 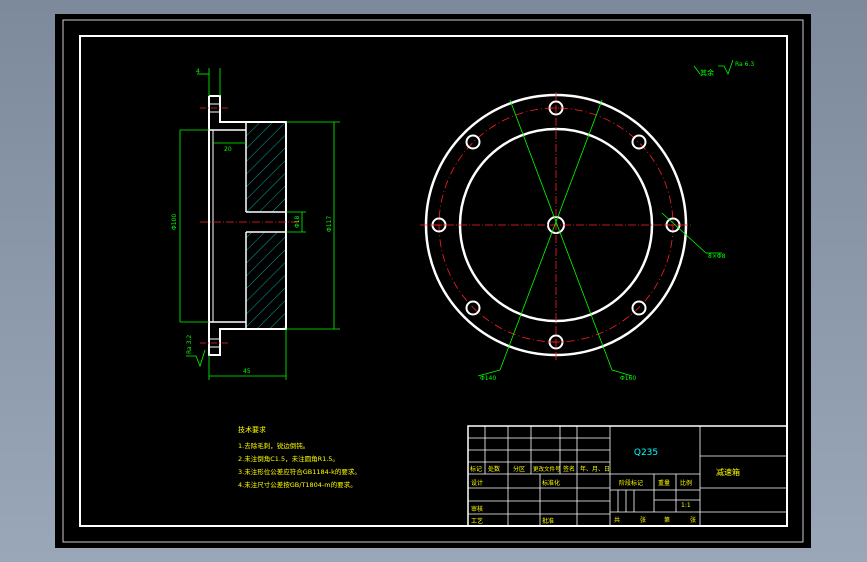 What do you see at coordinates (189, 344) in the screenshot?
I see `section-roughness: Ra 3.2` at bounding box center [189, 344].